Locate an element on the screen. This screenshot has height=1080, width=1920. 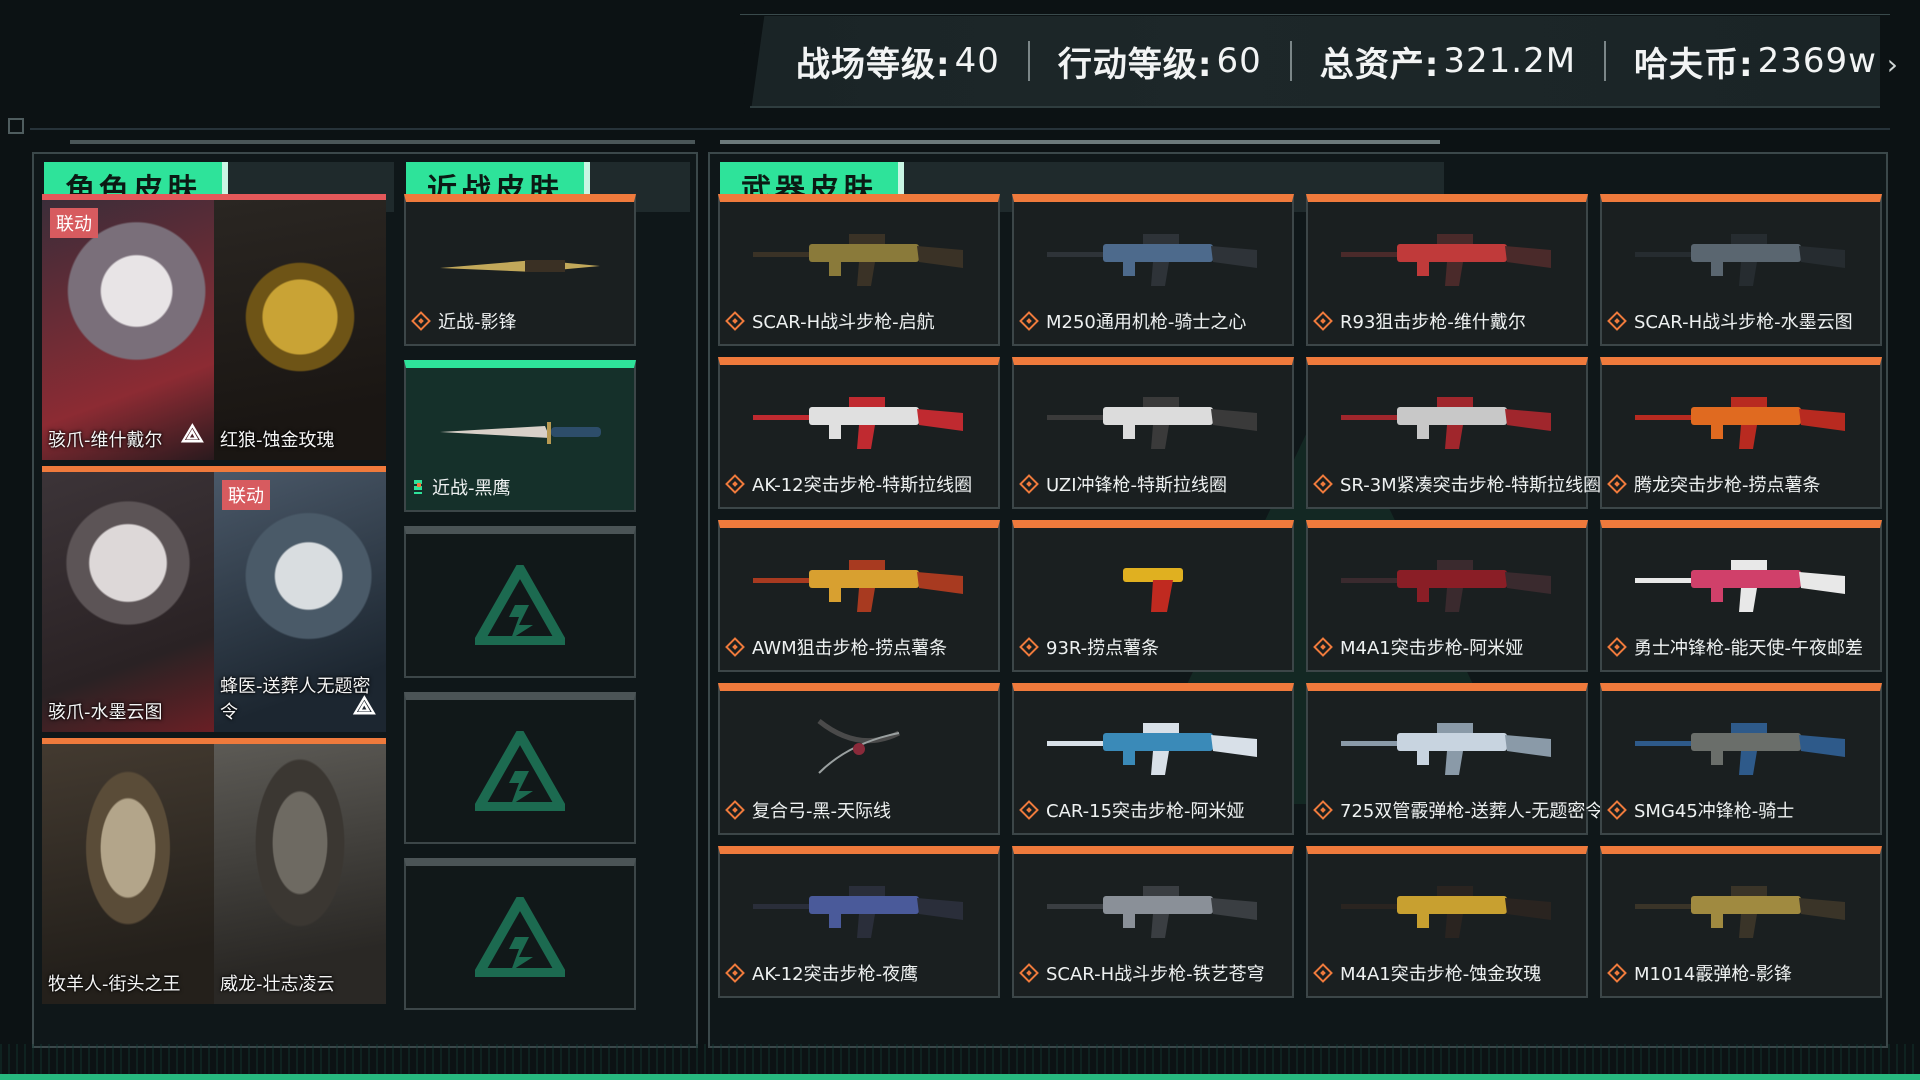
weapon-skin-card: 复合弓-黑-天际线 is located at coordinates (859, 759).